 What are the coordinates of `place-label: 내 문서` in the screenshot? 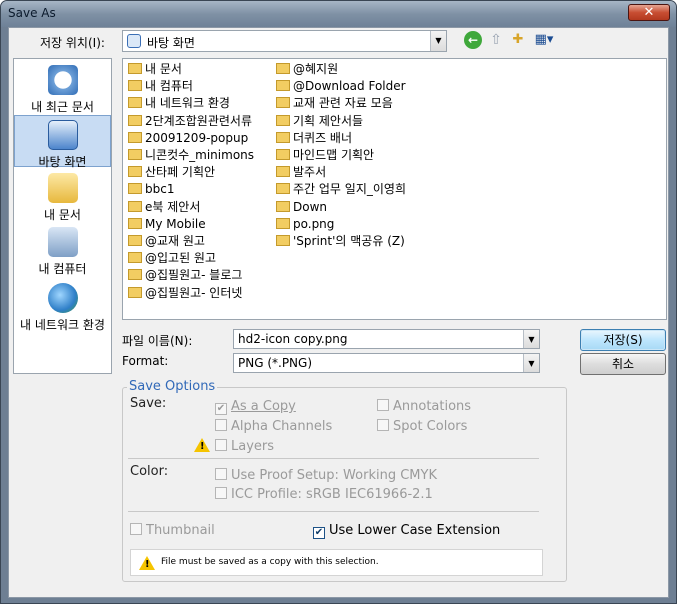 It's located at (62, 215).